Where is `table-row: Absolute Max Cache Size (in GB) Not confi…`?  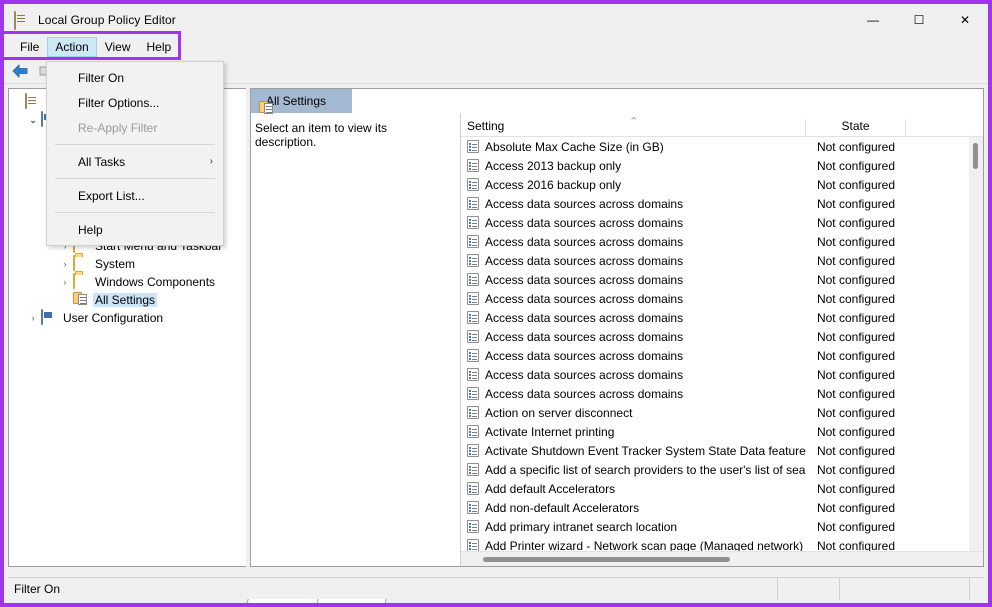
table-row: Absolute Max Cache Size (in GB) Not confi… is located at coordinates (722, 146).